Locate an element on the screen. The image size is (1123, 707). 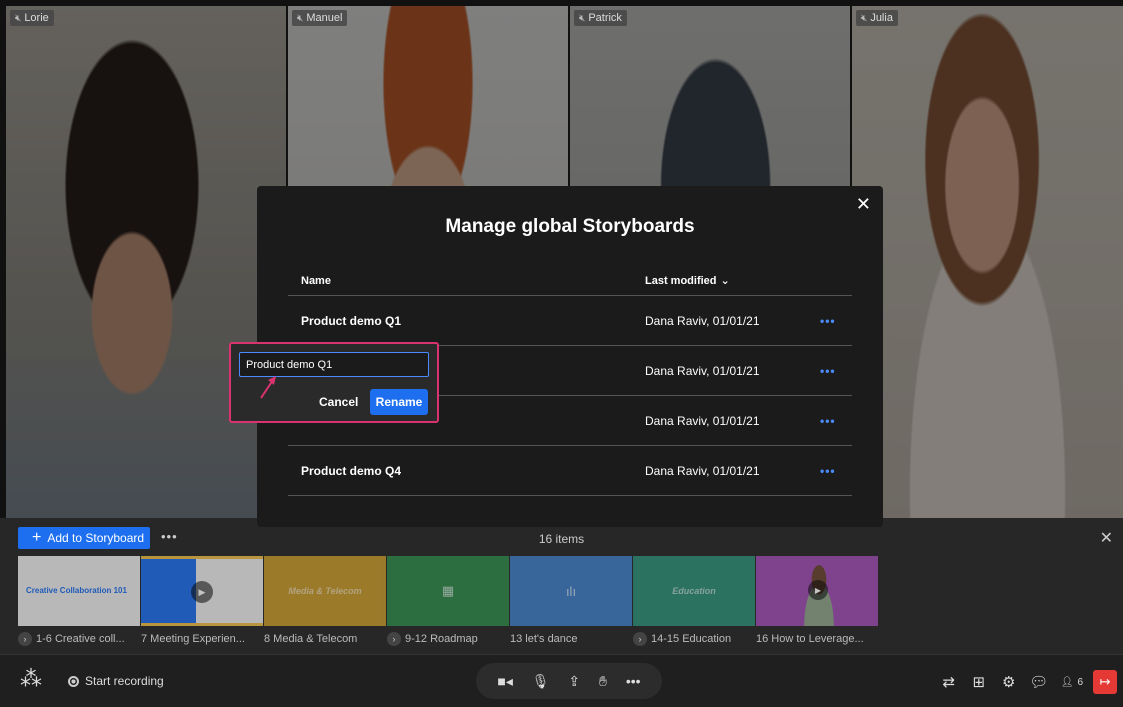
storyboard-label: › 14-15 Education is located at coordinates (694, 639).